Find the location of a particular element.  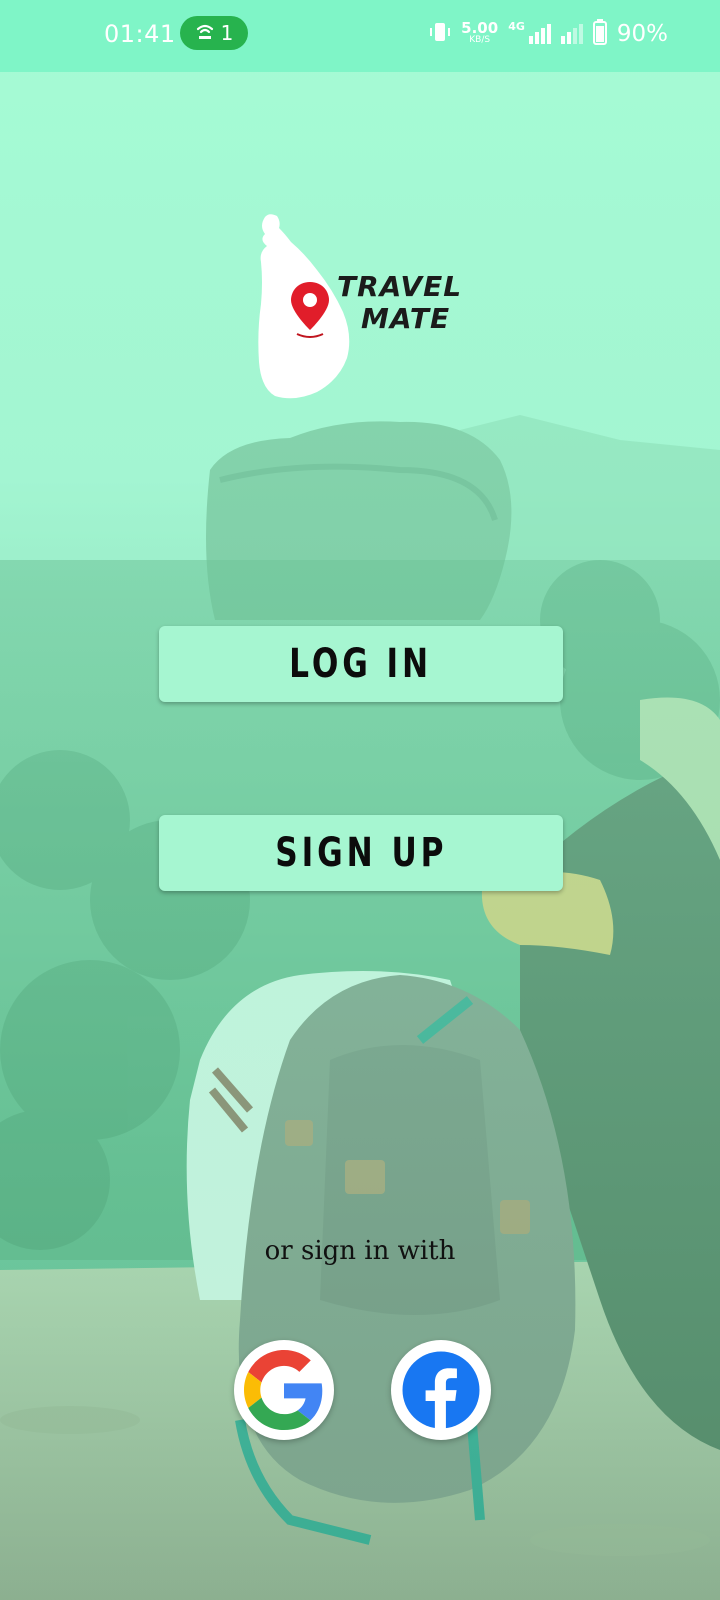

login-button: LOG IN is located at coordinates (361, 664).